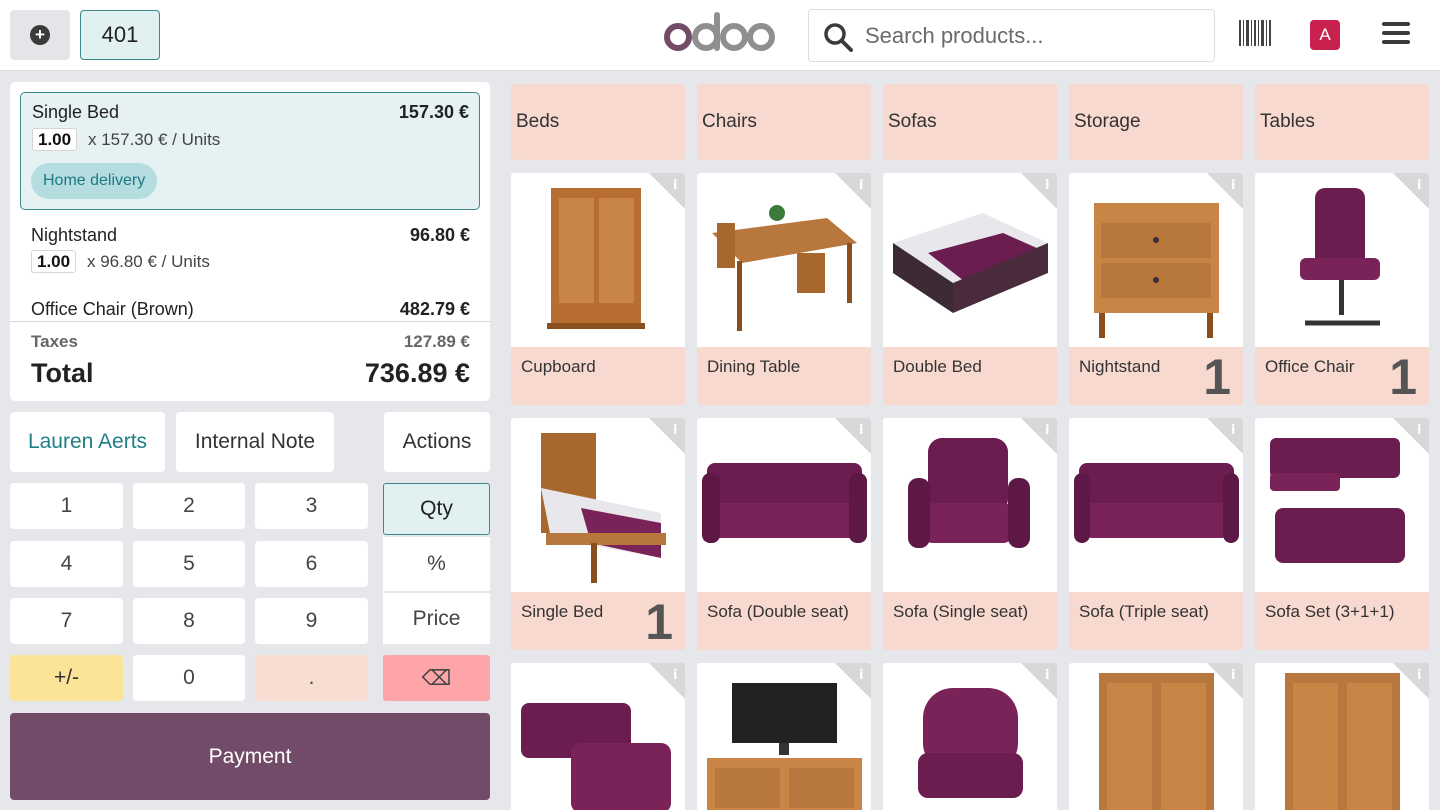 The image size is (1440, 810). What do you see at coordinates (598, 122) in the screenshot?
I see `category-beds: Beds` at bounding box center [598, 122].